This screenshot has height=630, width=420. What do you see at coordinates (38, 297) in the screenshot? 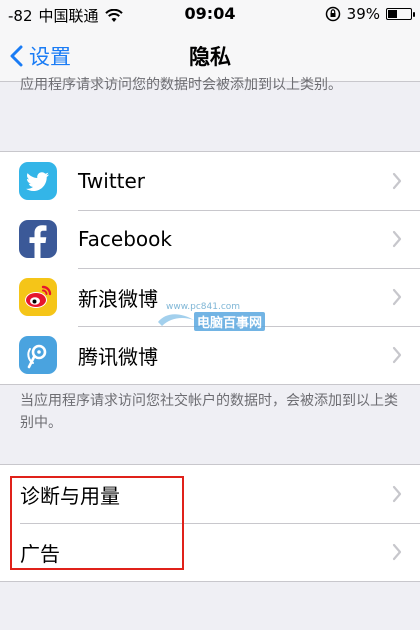
I see `sina-weibo-icon` at bounding box center [38, 297].